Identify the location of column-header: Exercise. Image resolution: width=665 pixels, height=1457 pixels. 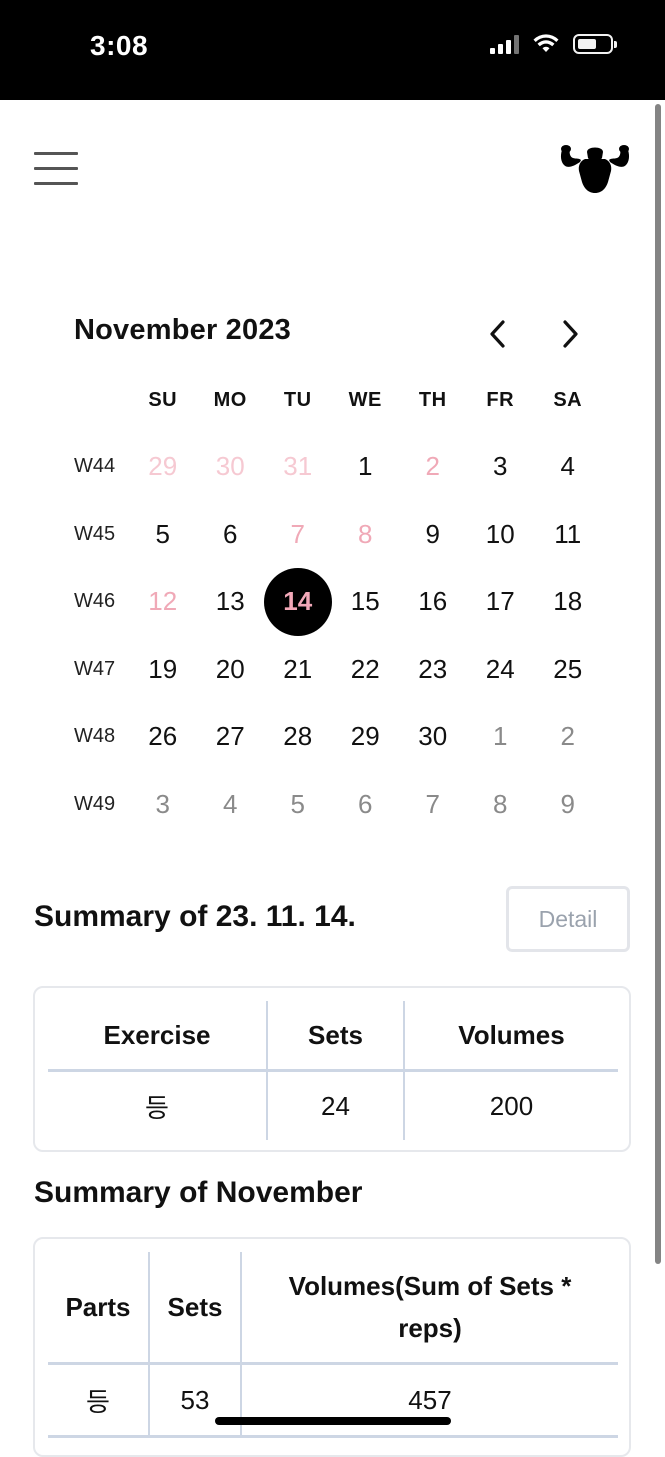
(157, 1036).